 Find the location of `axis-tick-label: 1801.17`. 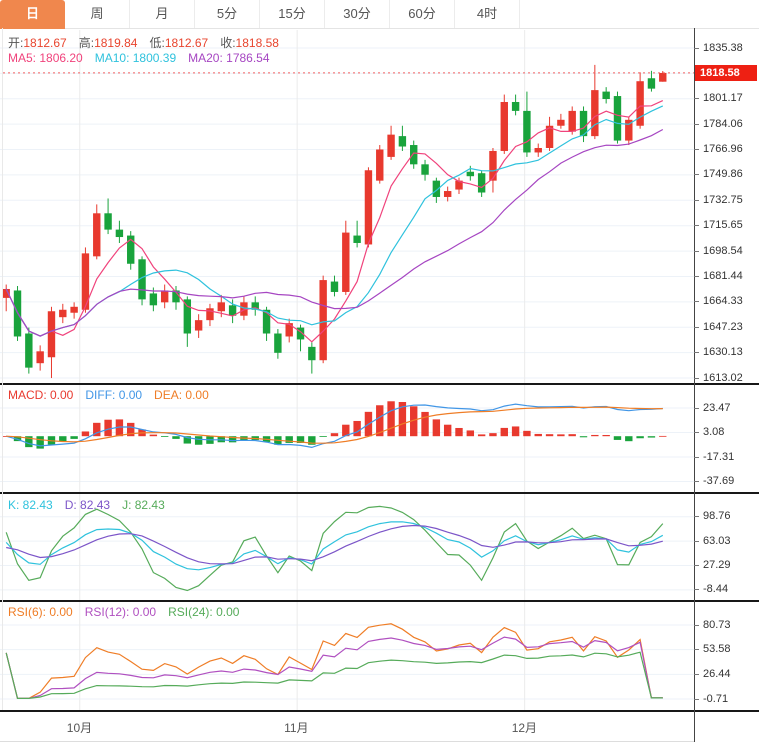

axis-tick-label: 1801.17 is located at coordinates (726, 98).